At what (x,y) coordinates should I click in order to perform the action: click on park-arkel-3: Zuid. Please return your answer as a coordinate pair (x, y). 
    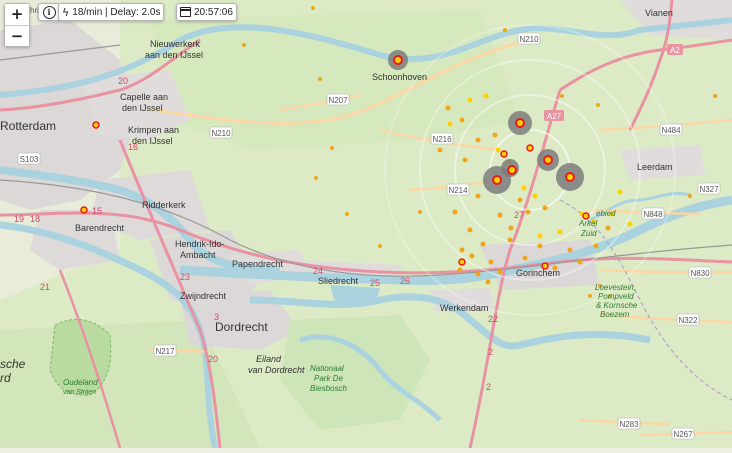
    Looking at the image, I should click on (588, 233).